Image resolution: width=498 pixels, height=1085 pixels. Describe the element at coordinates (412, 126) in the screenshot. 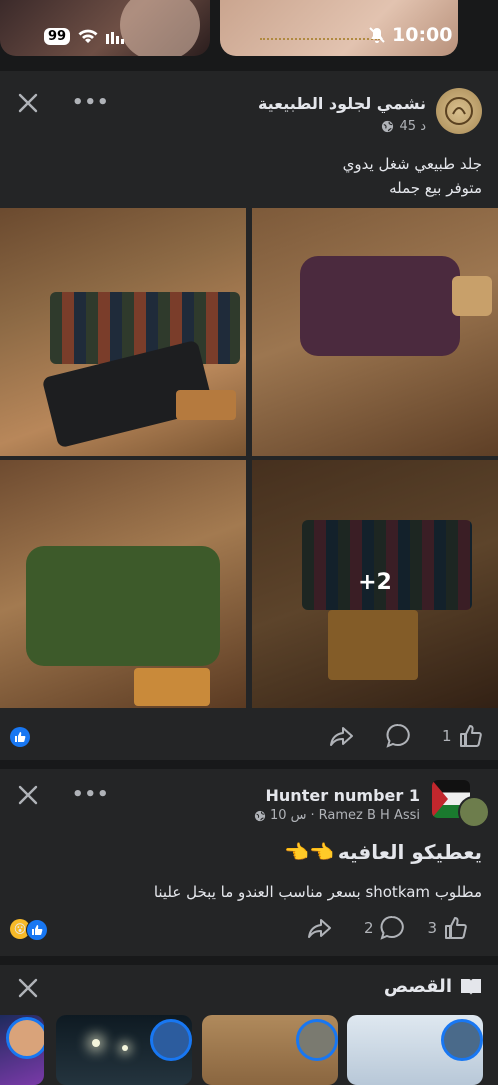

I see `post-time: 45 د` at that location.